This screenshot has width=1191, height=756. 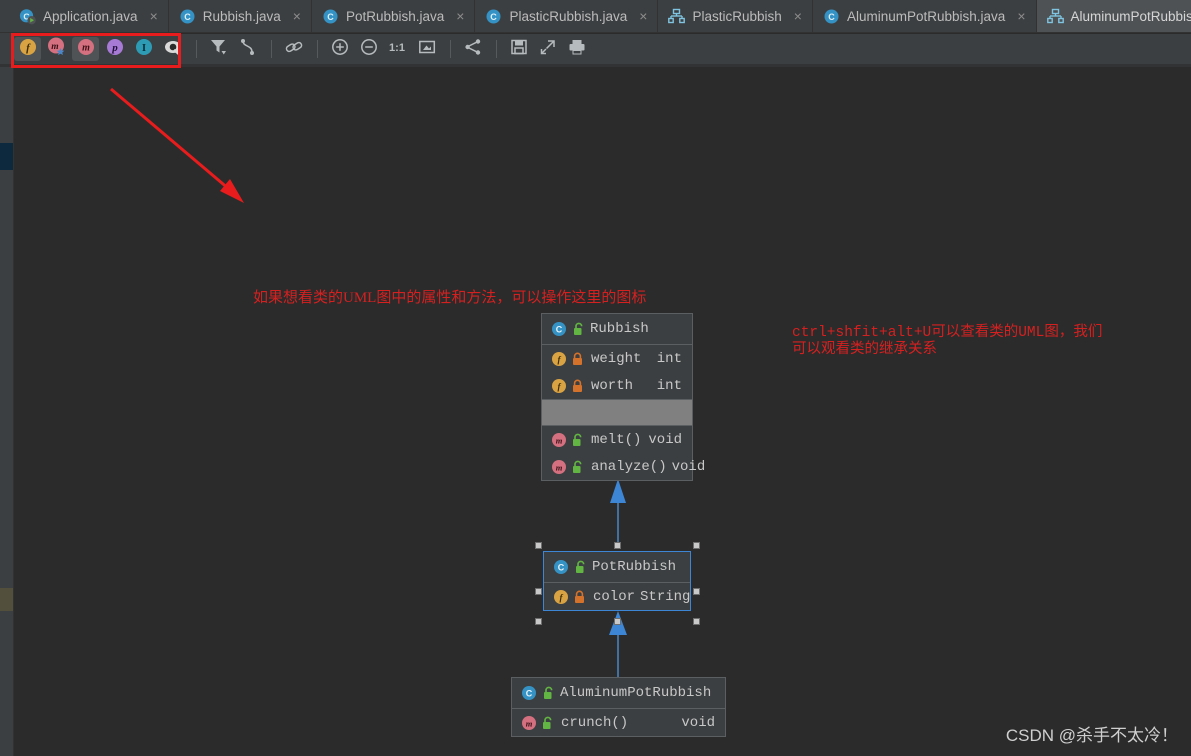 I want to click on edge-mode-button, so click(x=247, y=49).